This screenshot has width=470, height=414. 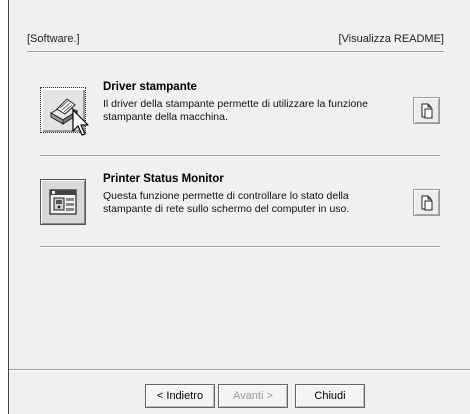 What do you see at coordinates (150, 87) in the screenshot?
I see `item-title-driver: Driver stampante` at bounding box center [150, 87].